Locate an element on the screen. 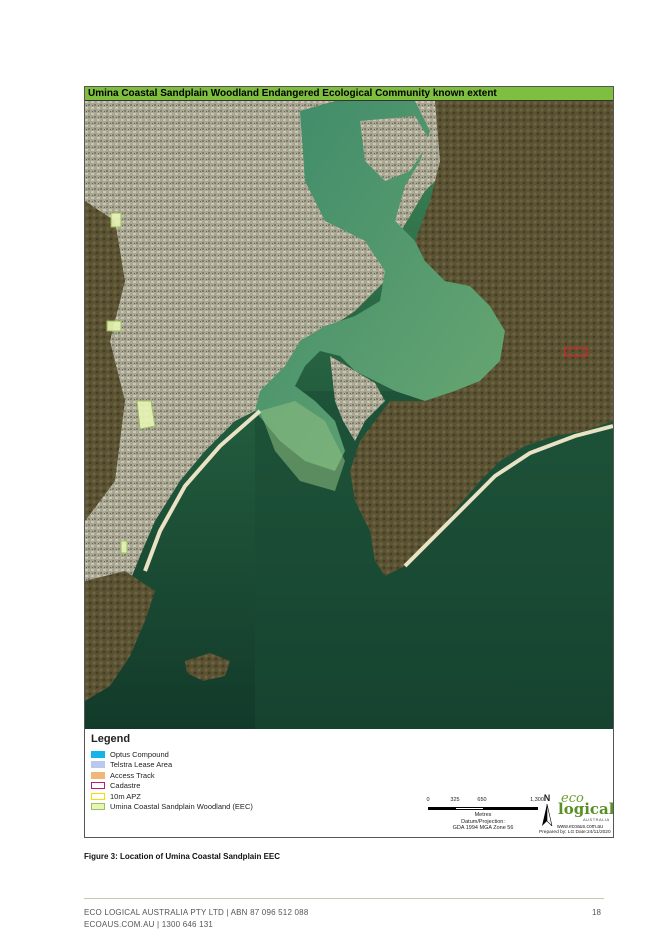 The width and height of the screenshot is (669, 946). legend-item: 10m APZ is located at coordinates (116, 796).